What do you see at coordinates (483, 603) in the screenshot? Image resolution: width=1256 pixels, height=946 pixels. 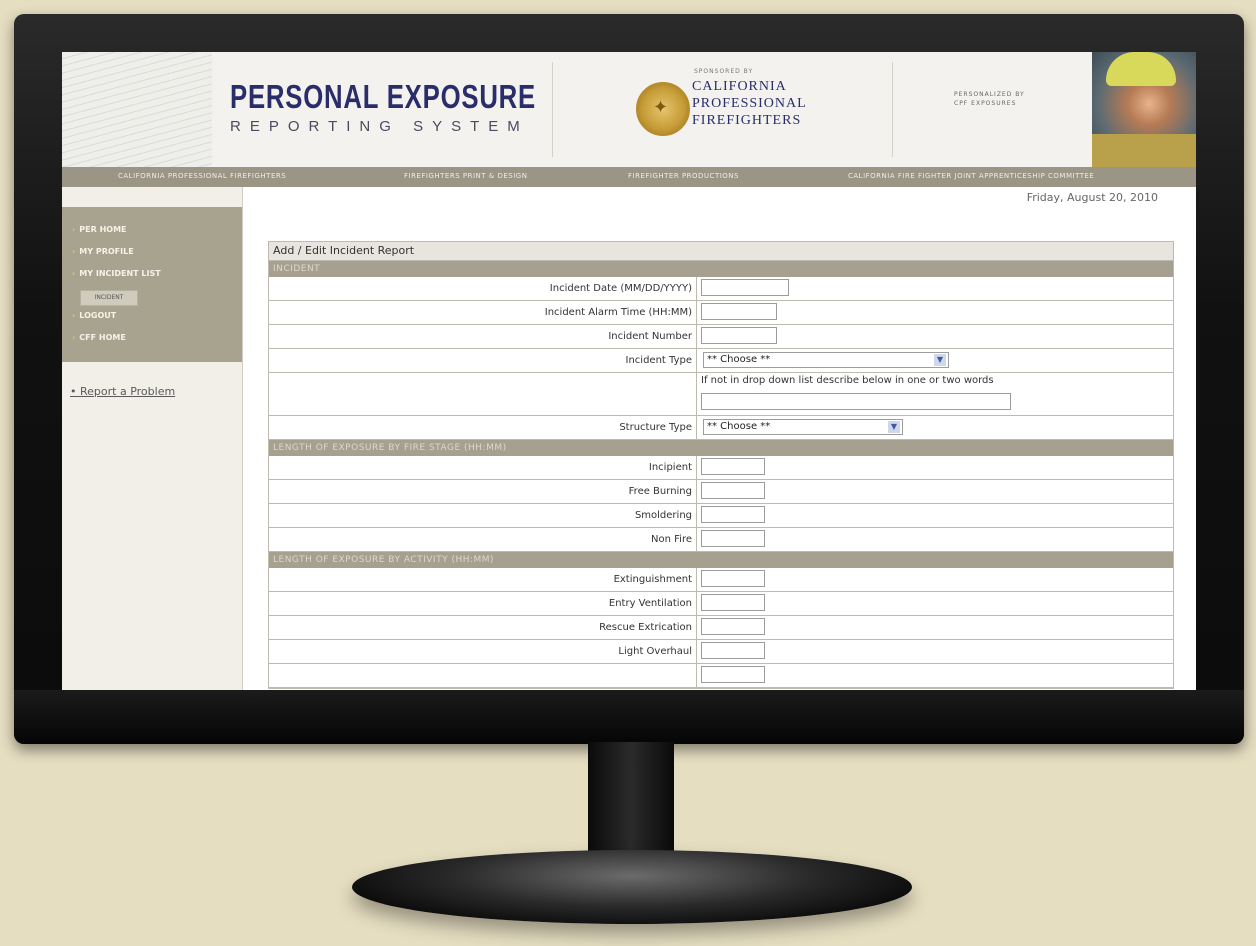 I see `activity-label: Entry Ventilation` at bounding box center [483, 603].